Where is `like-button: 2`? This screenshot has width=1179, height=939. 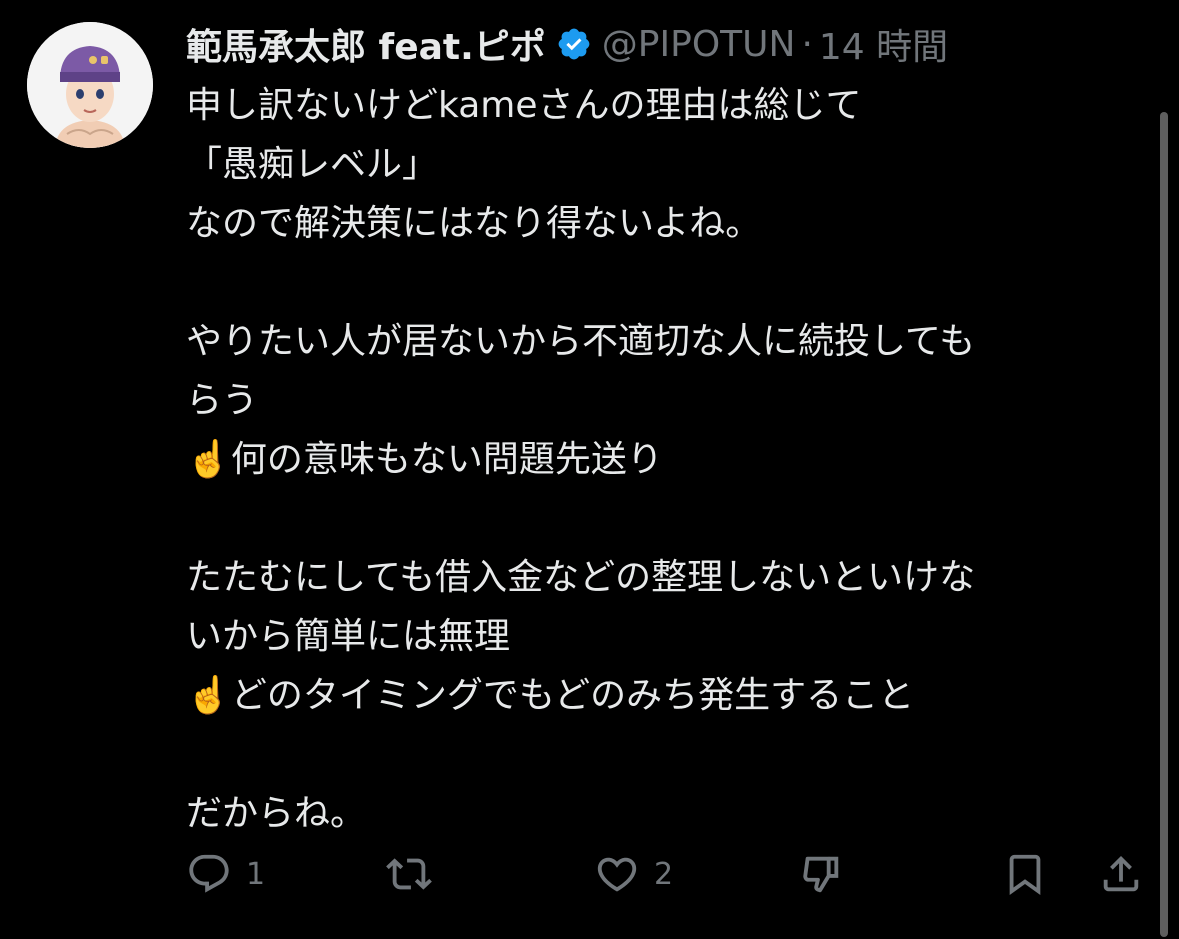
like-button: 2 is located at coordinates (633, 874).